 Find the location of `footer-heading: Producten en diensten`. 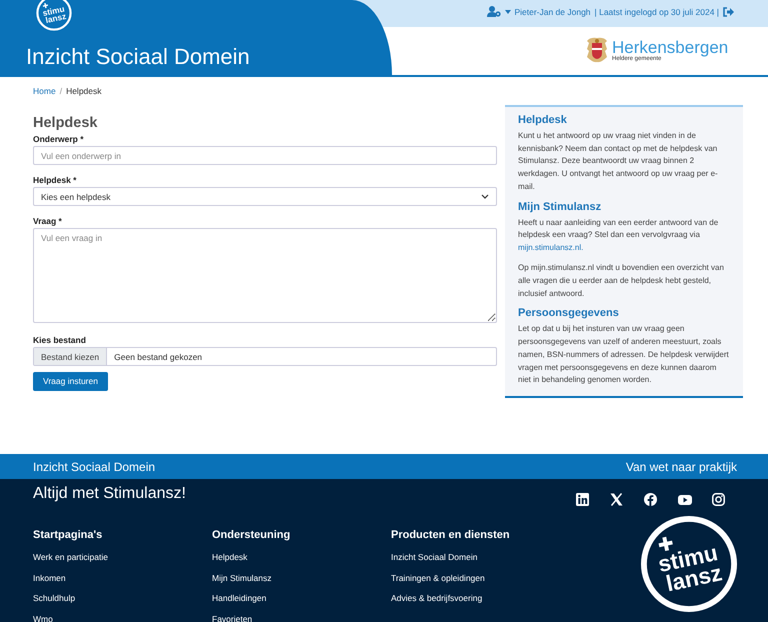

footer-heading: Producten en diensten is located at coordinates (451, 535).